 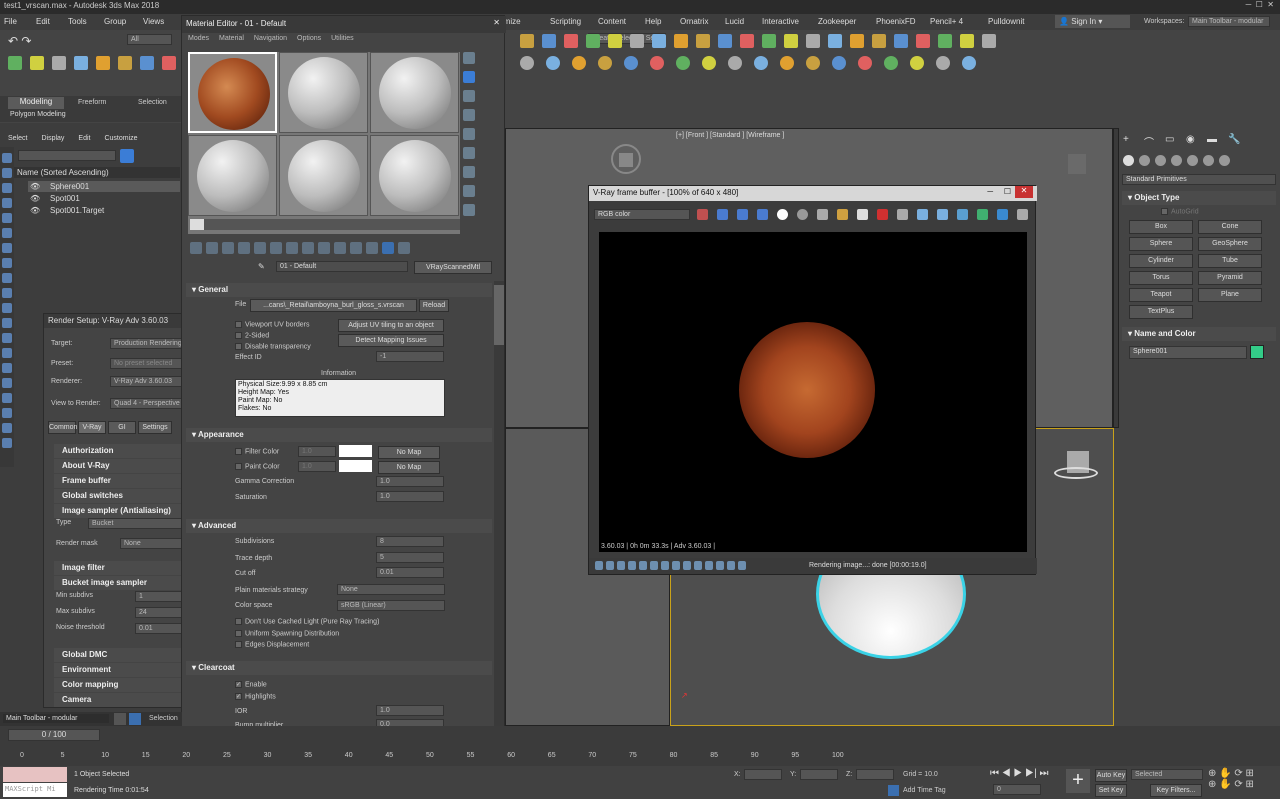 What do you see at coordinates (118, 511) in the screenshot?
I see `rollout-image-sampler-antialiasing-: Image sampler (Antialiasing)` at bounding box center [118, 511].